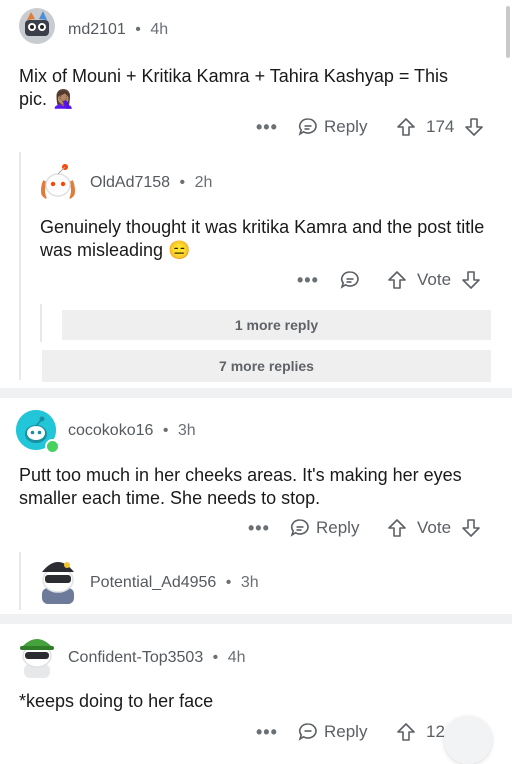  I want to click on vote-count: 174, so click(440, 126).